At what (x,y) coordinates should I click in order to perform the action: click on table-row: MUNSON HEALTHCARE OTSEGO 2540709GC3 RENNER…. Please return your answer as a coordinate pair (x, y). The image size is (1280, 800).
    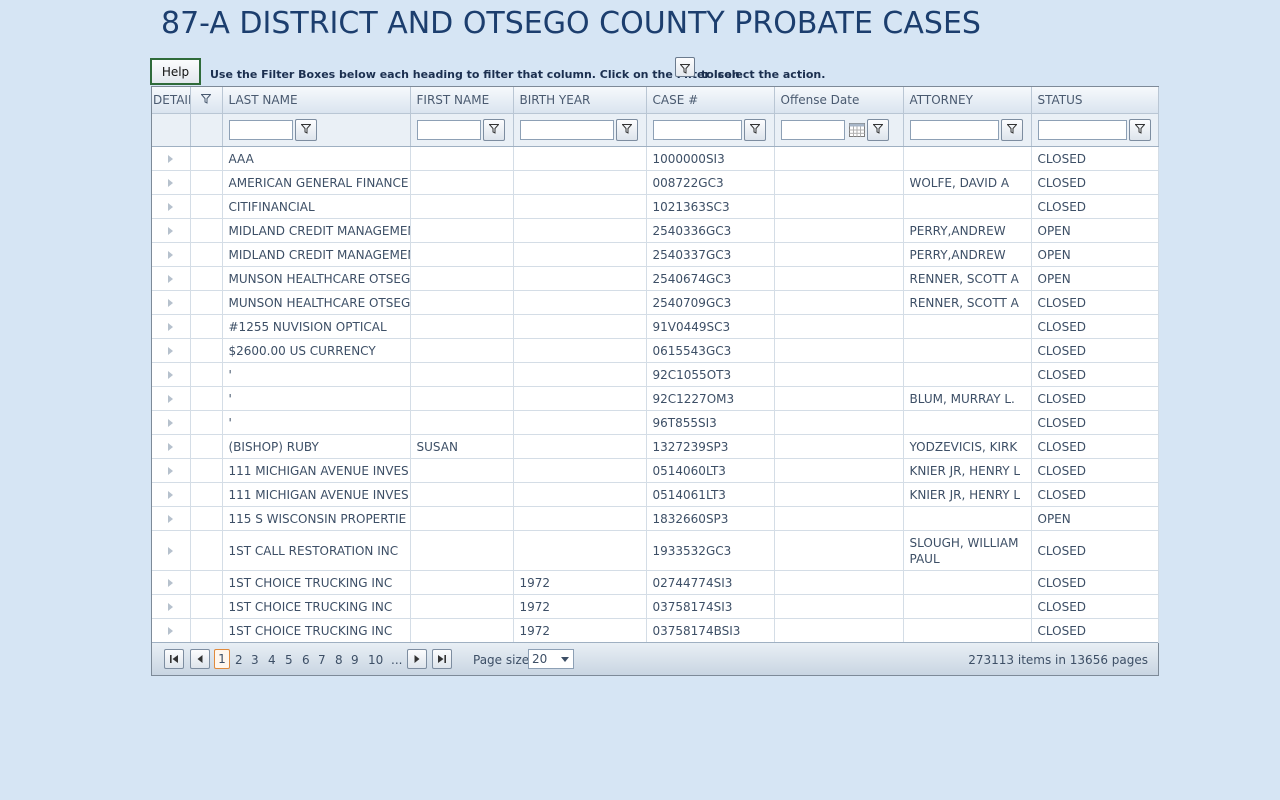
    Looking at the image, I should click on (655, 302).